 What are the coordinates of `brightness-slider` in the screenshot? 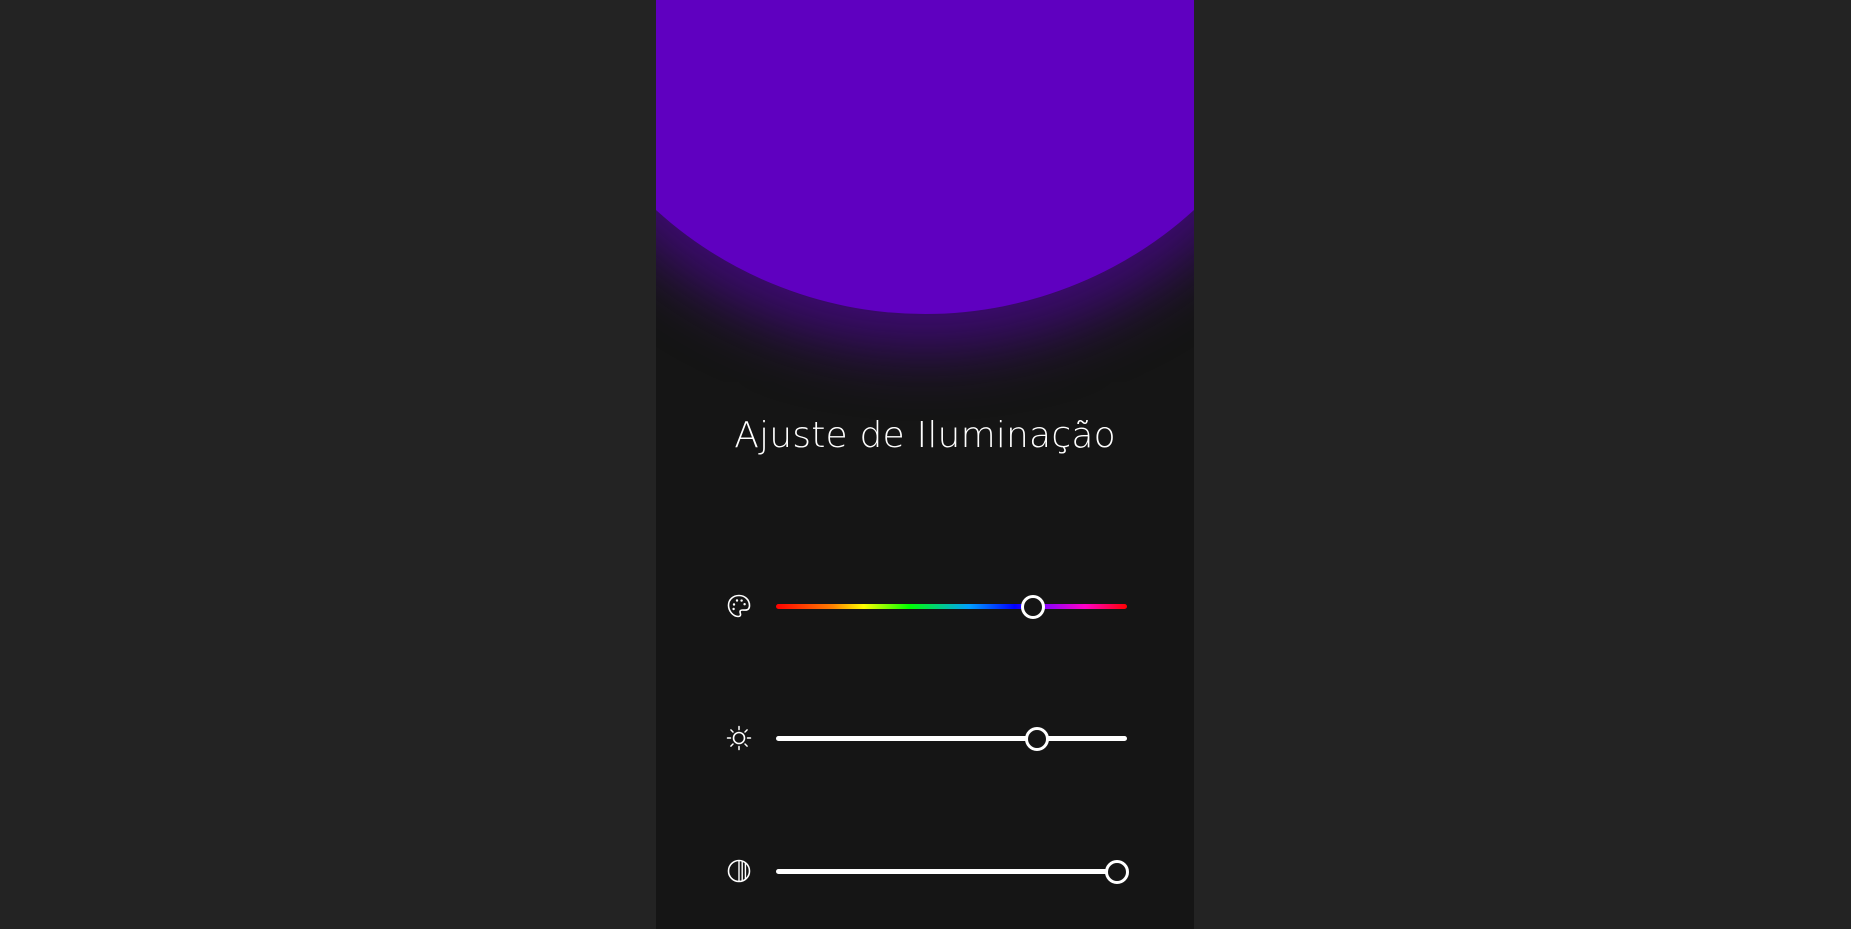 It's located at (951, 739).